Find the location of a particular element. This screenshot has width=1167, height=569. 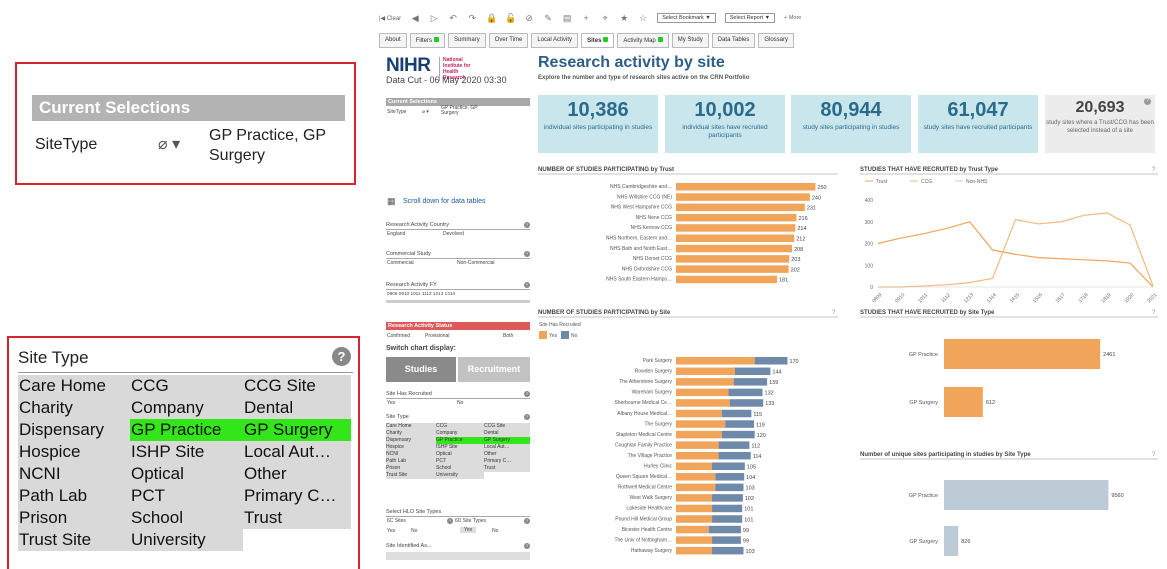

site-type-option: School is located at coordinates (186, 518).